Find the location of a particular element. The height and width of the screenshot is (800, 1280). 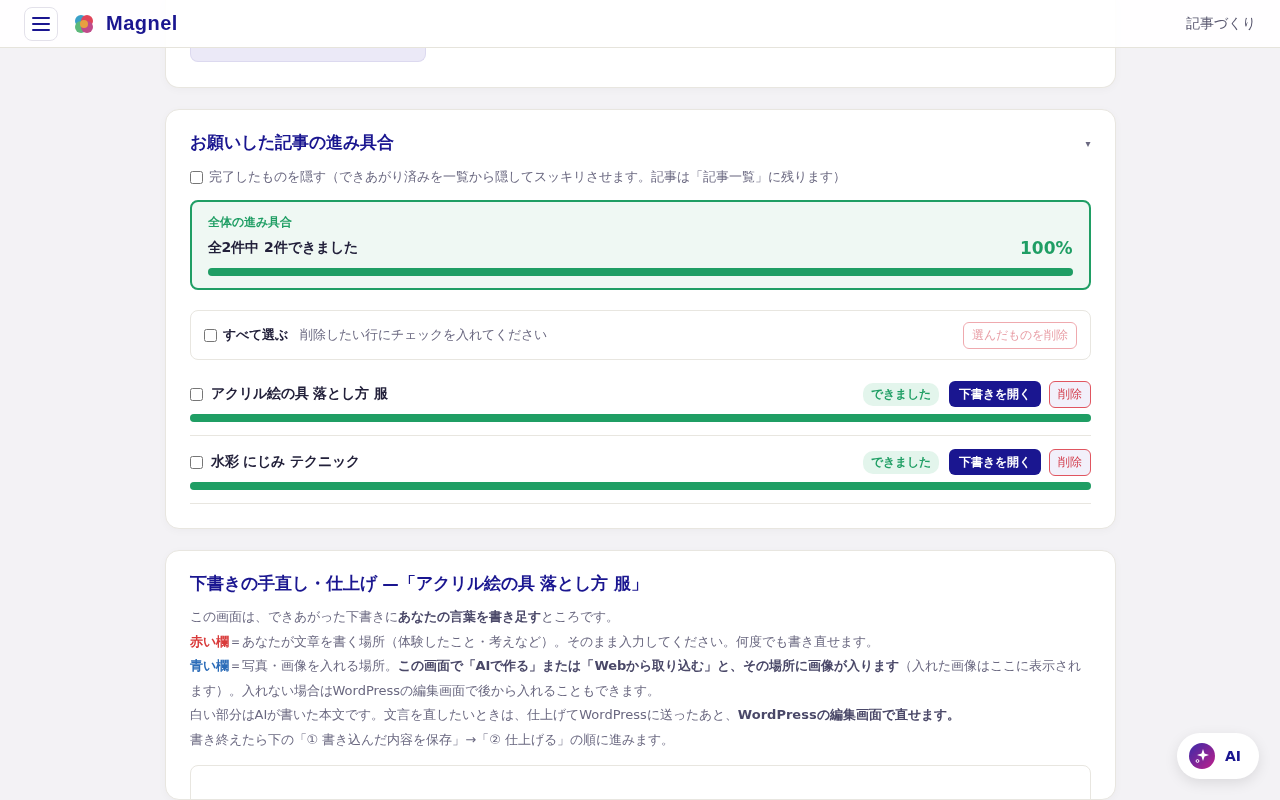

collapse-toggle: ▾ is located at coordinates (1088, 143).